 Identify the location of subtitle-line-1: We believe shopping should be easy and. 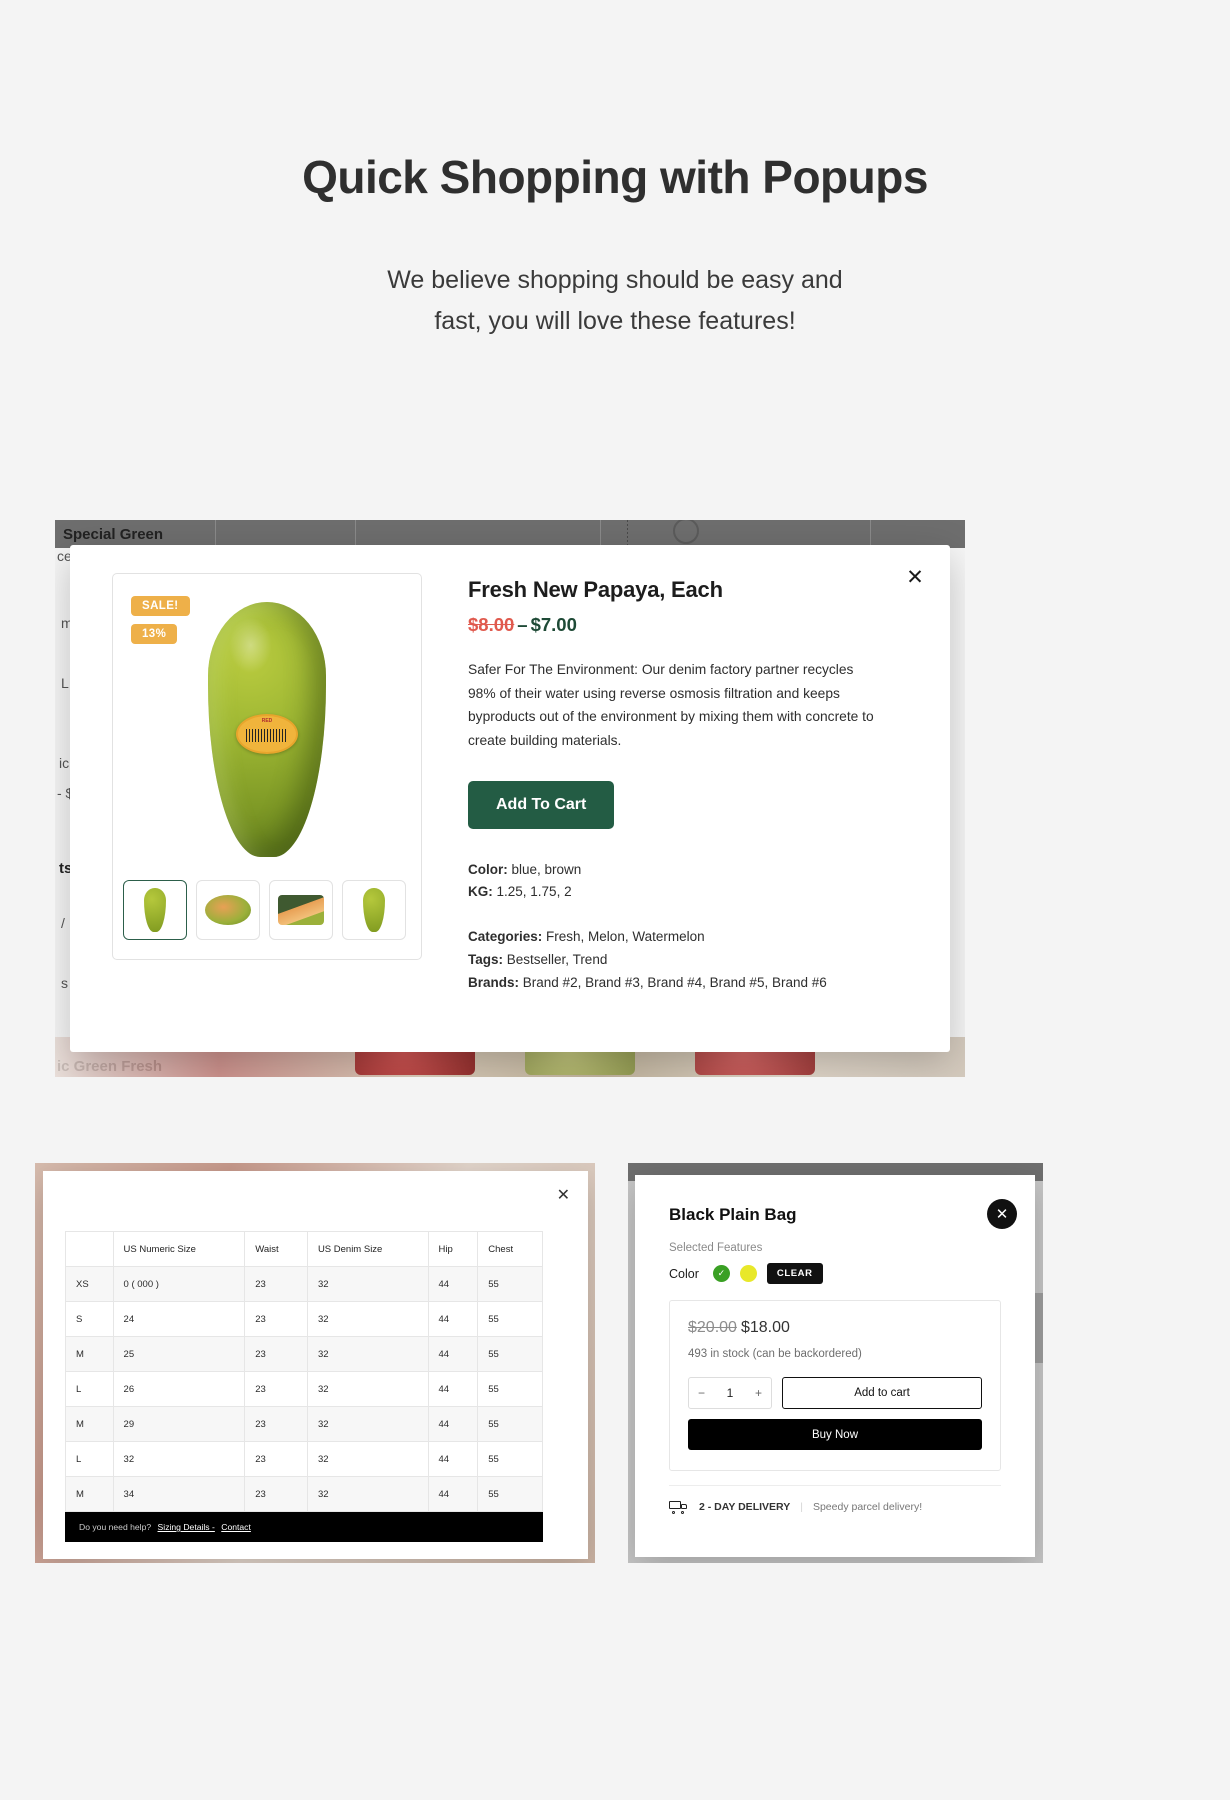
(615, 280).